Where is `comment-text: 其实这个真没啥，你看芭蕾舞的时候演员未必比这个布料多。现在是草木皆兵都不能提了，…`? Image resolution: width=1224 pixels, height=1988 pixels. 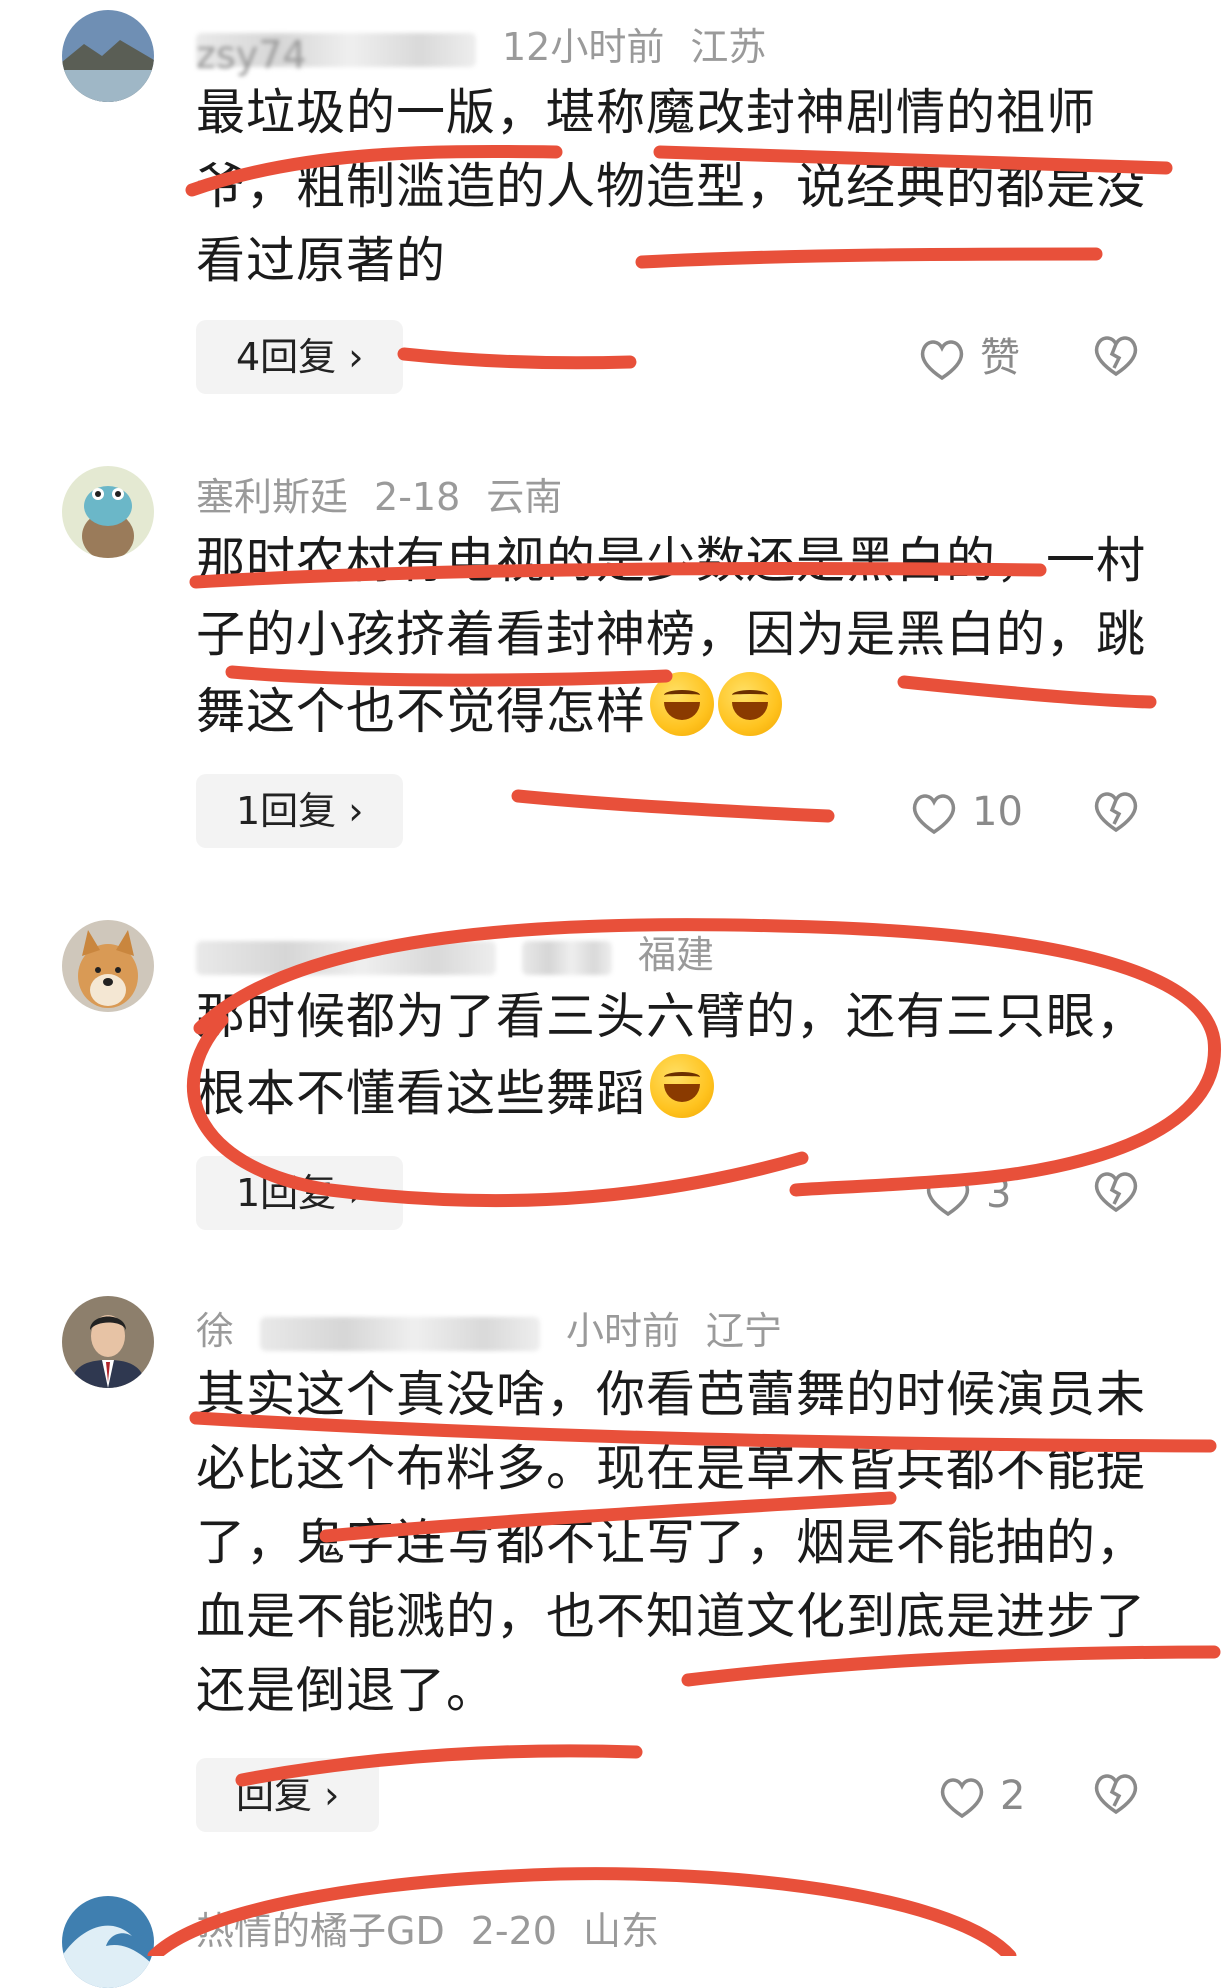
comment-text: 其实这个真没啥，你看芭蕾舞的时候演员未必比这个布料多。现在是草木皆兵都不能提了，… is located at coordinates (671, 1542).